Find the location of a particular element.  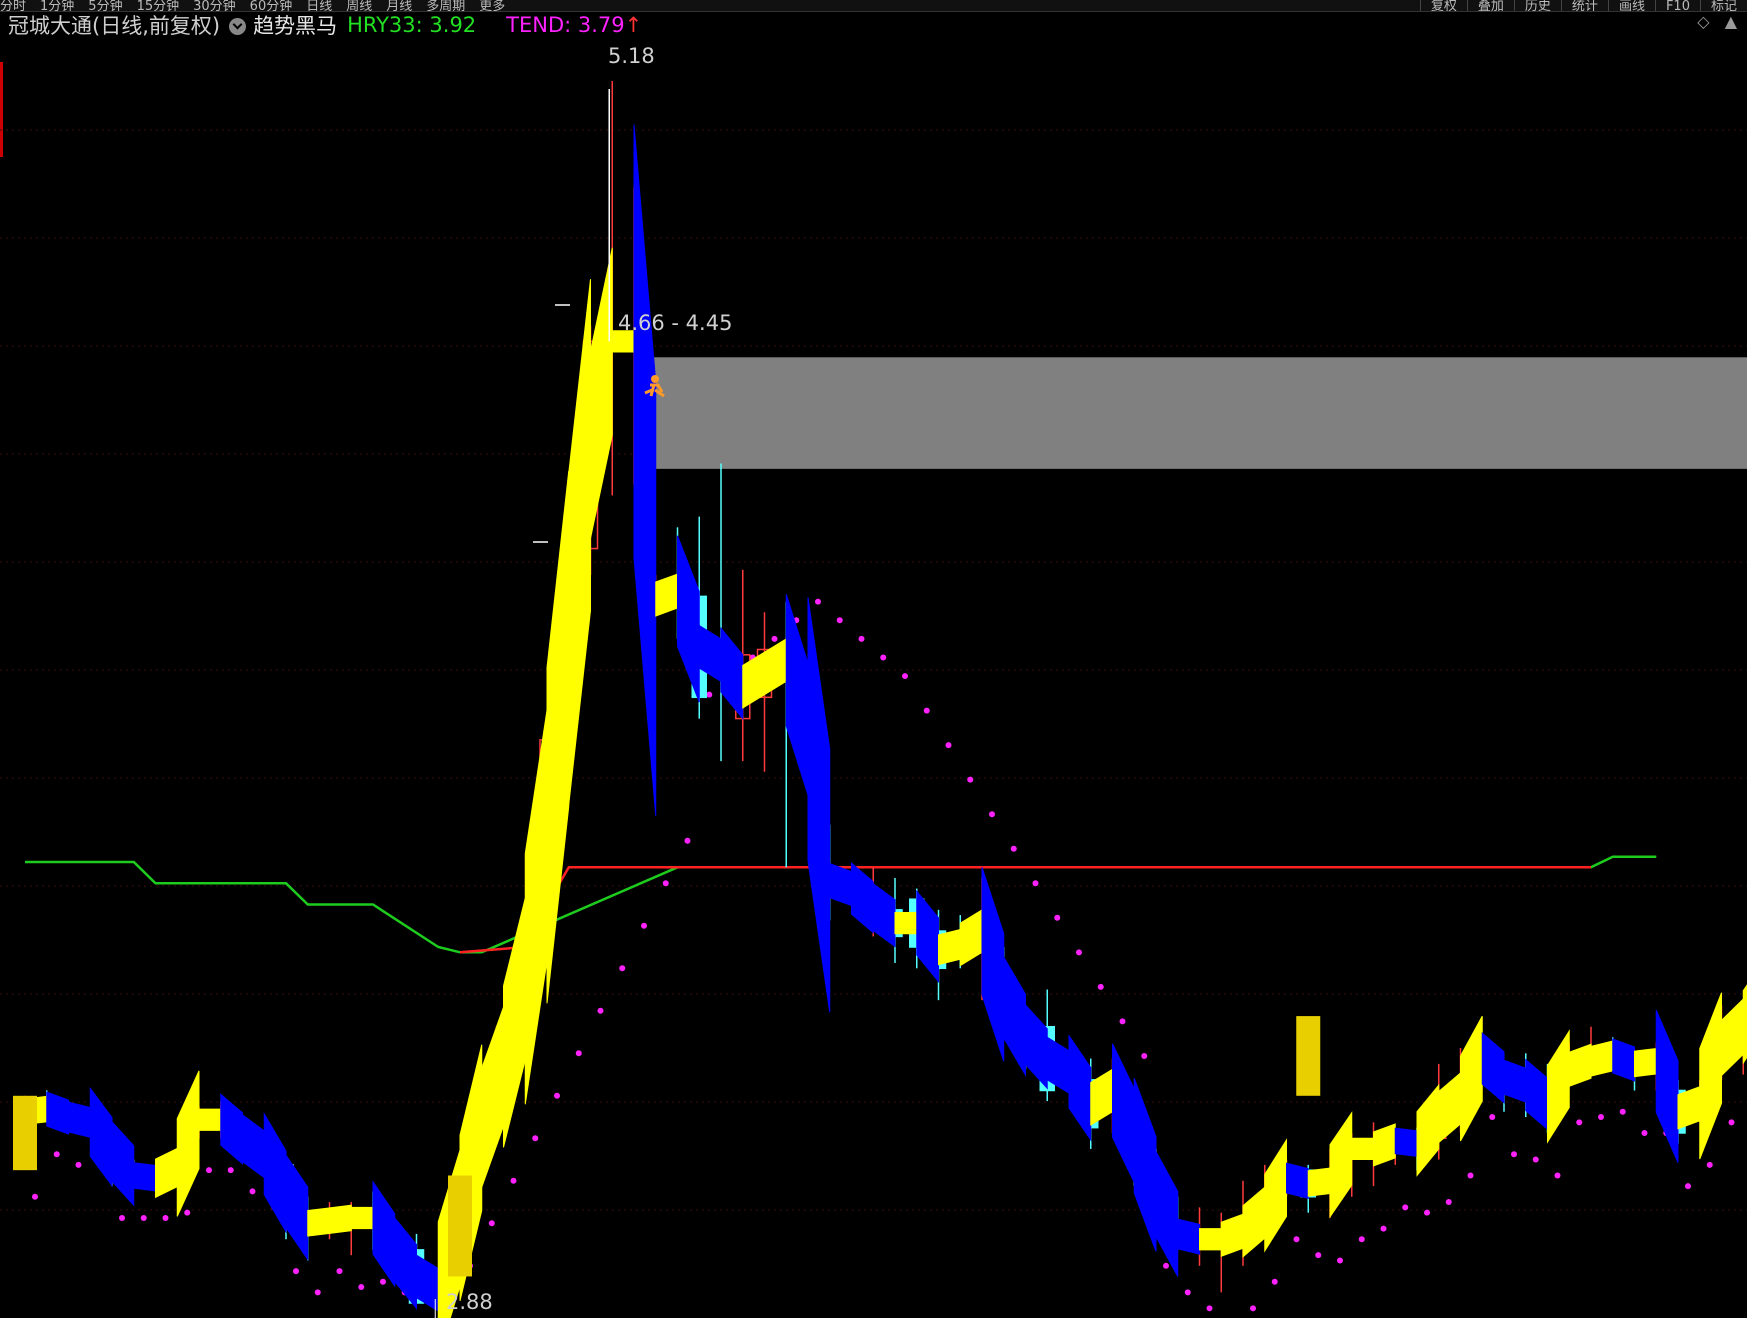

red-line is located at coordinates (1025, 910).